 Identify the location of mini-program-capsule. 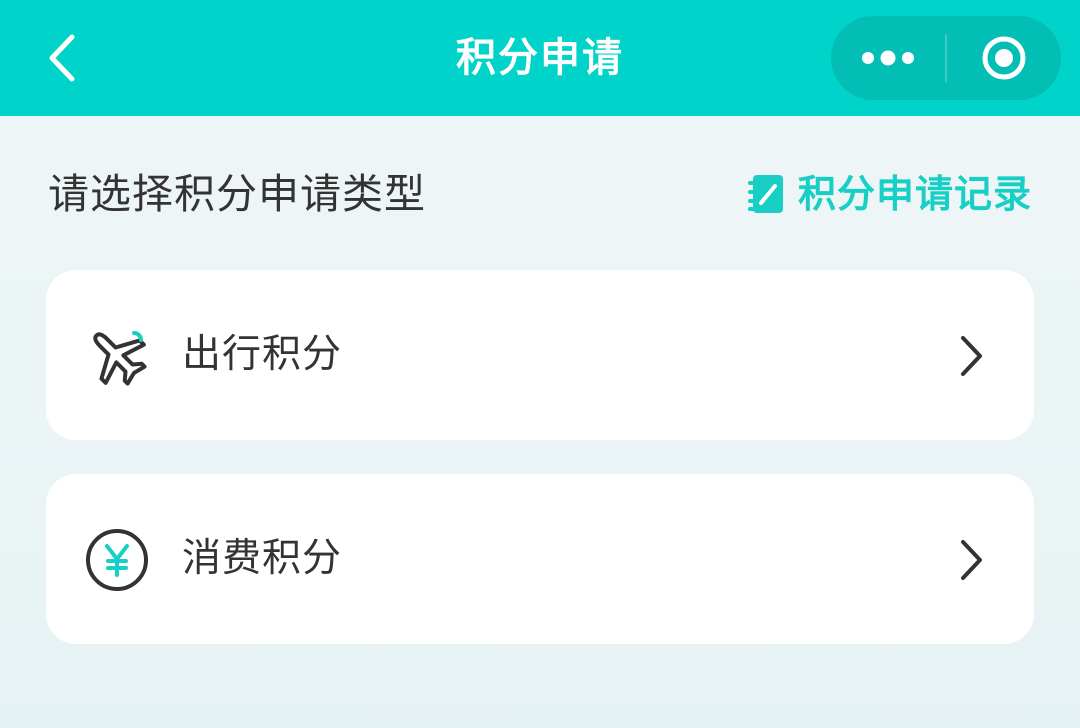
(946, 58).